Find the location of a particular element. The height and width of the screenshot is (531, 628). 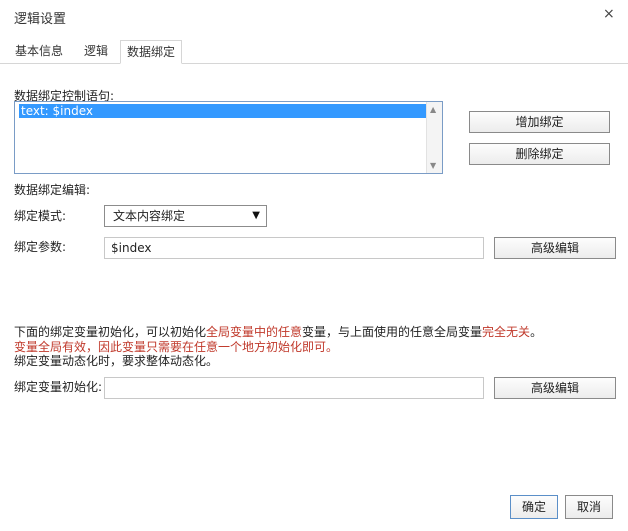

note-text: 变量，与上面使用的任意全局变量 is located at coordinates (392, 332).